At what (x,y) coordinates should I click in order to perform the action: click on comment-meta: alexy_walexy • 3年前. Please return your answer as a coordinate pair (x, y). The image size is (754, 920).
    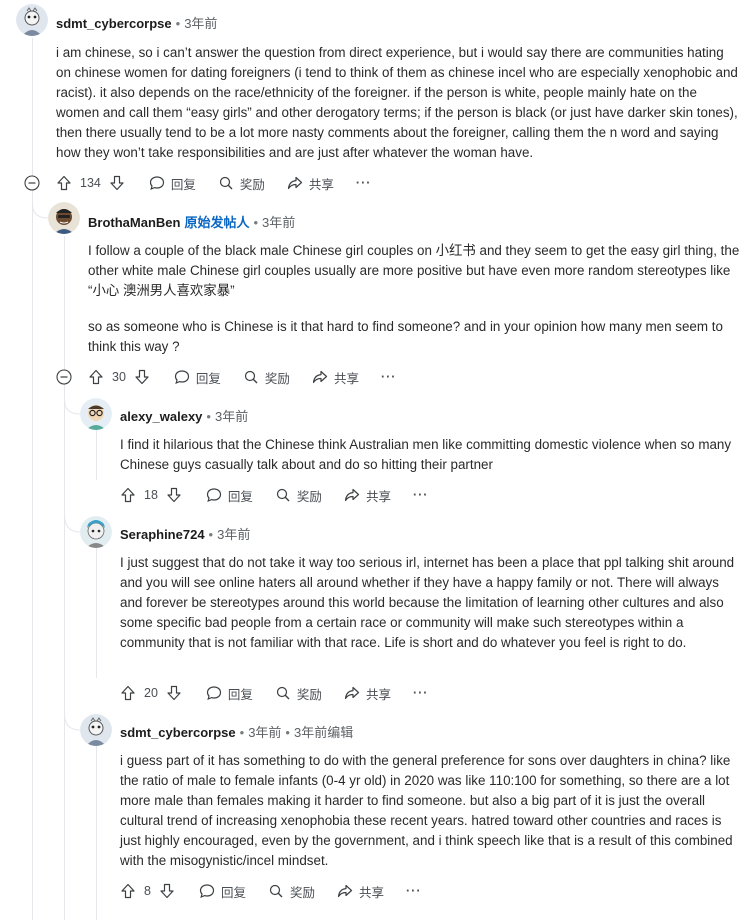
    Looking at the image, I should click on (184, 415).